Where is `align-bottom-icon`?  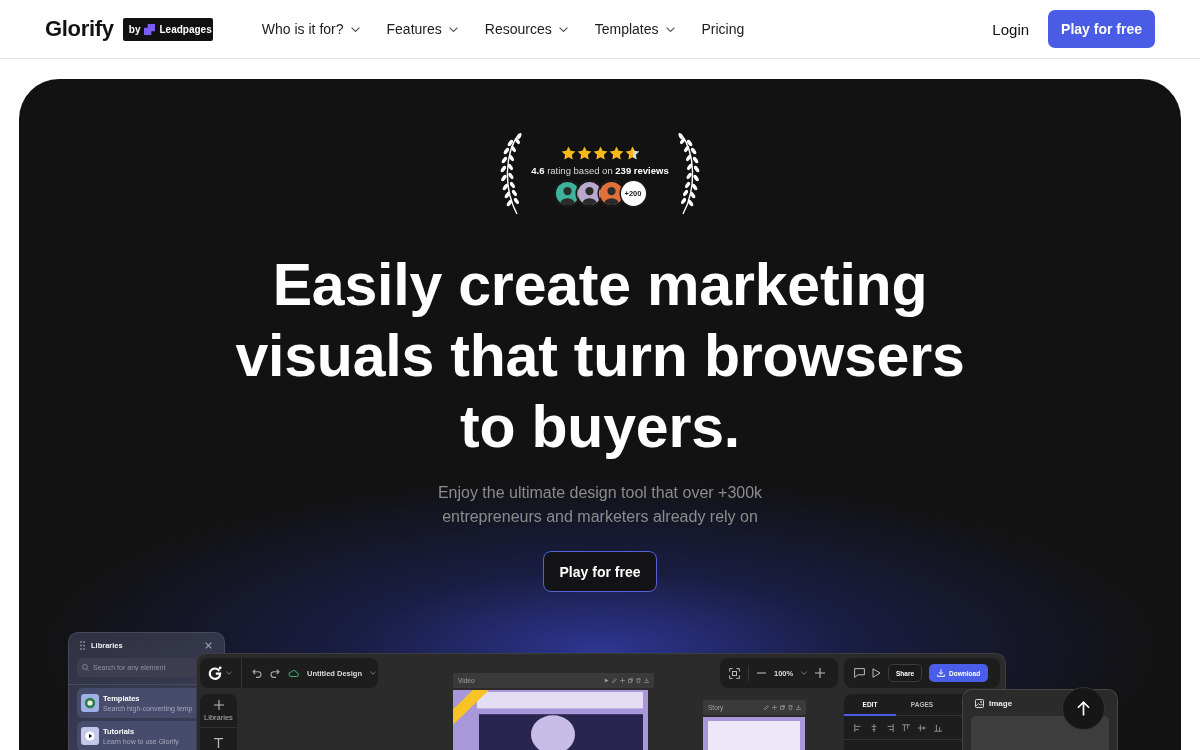 align-bottom-icon is located at coordinates (938, 727).